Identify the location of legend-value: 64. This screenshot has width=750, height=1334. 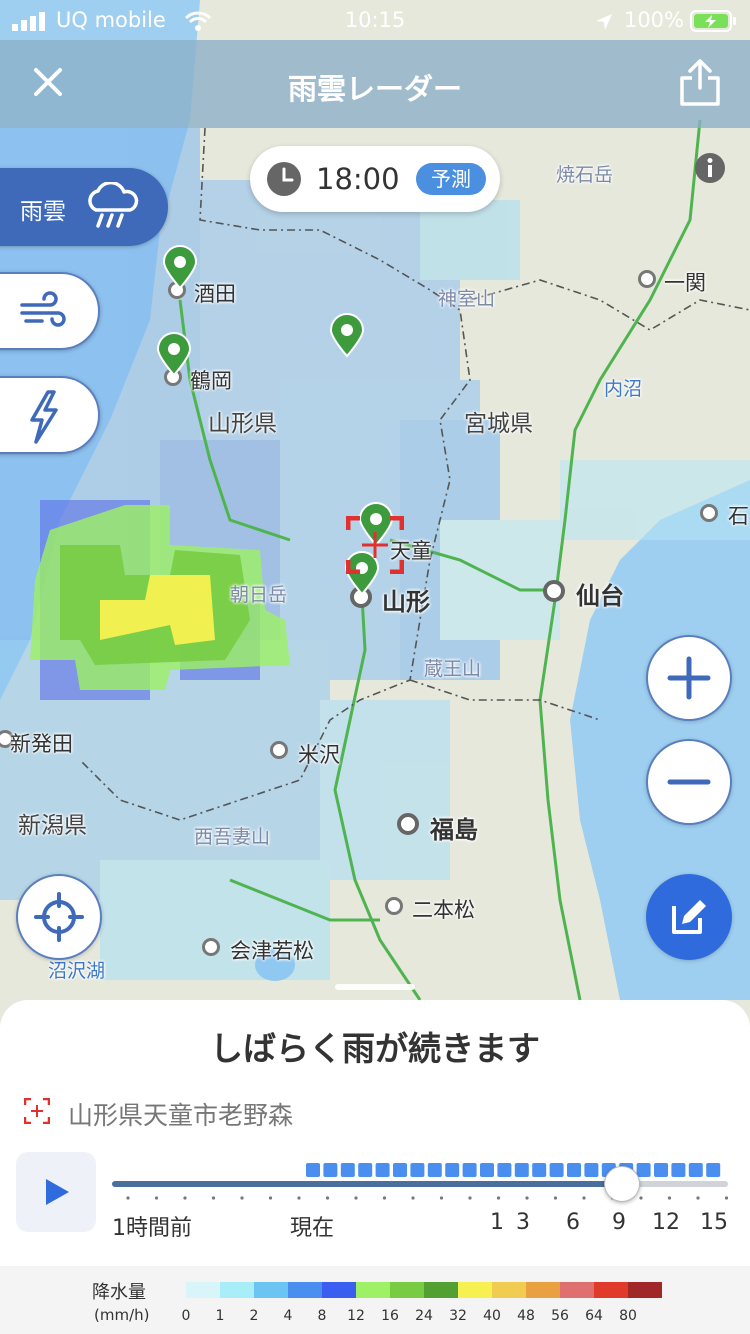
(594, 1316).